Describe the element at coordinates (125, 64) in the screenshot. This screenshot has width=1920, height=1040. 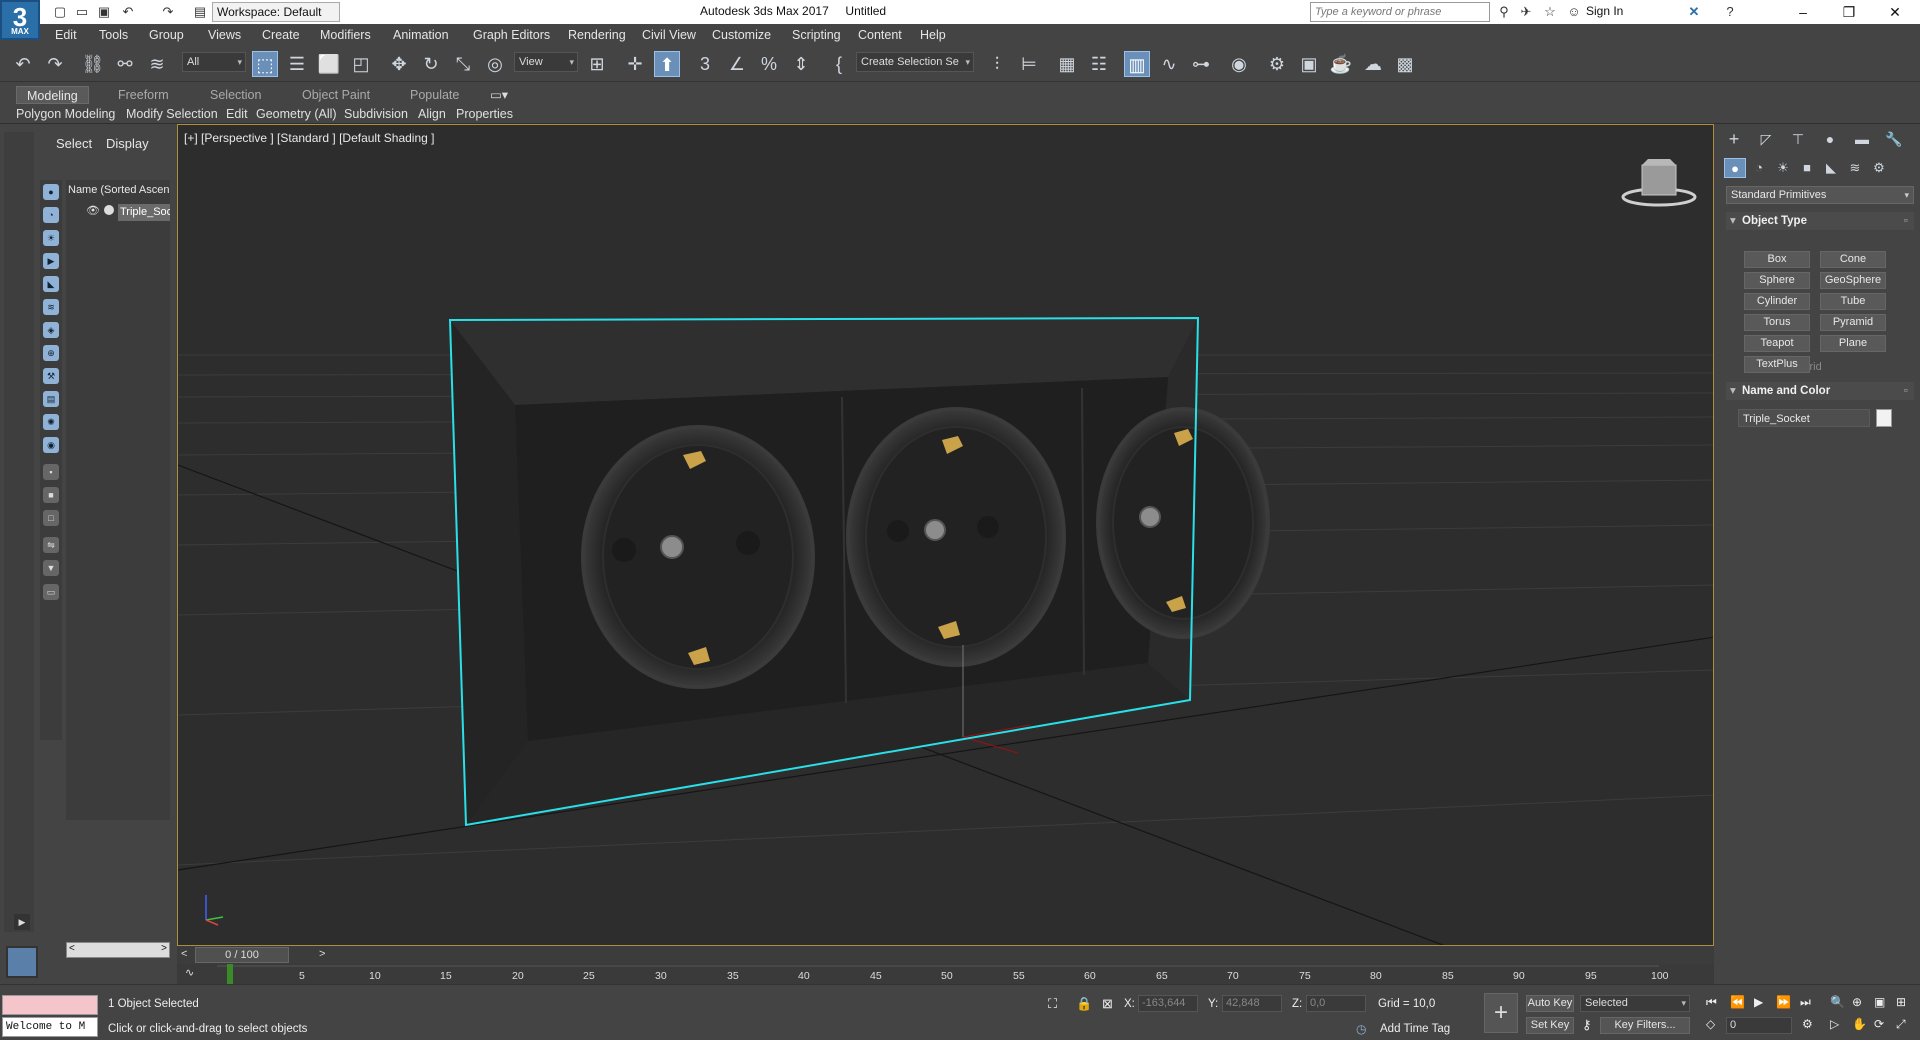
I see `unlink-icon: ⚯` at that location.